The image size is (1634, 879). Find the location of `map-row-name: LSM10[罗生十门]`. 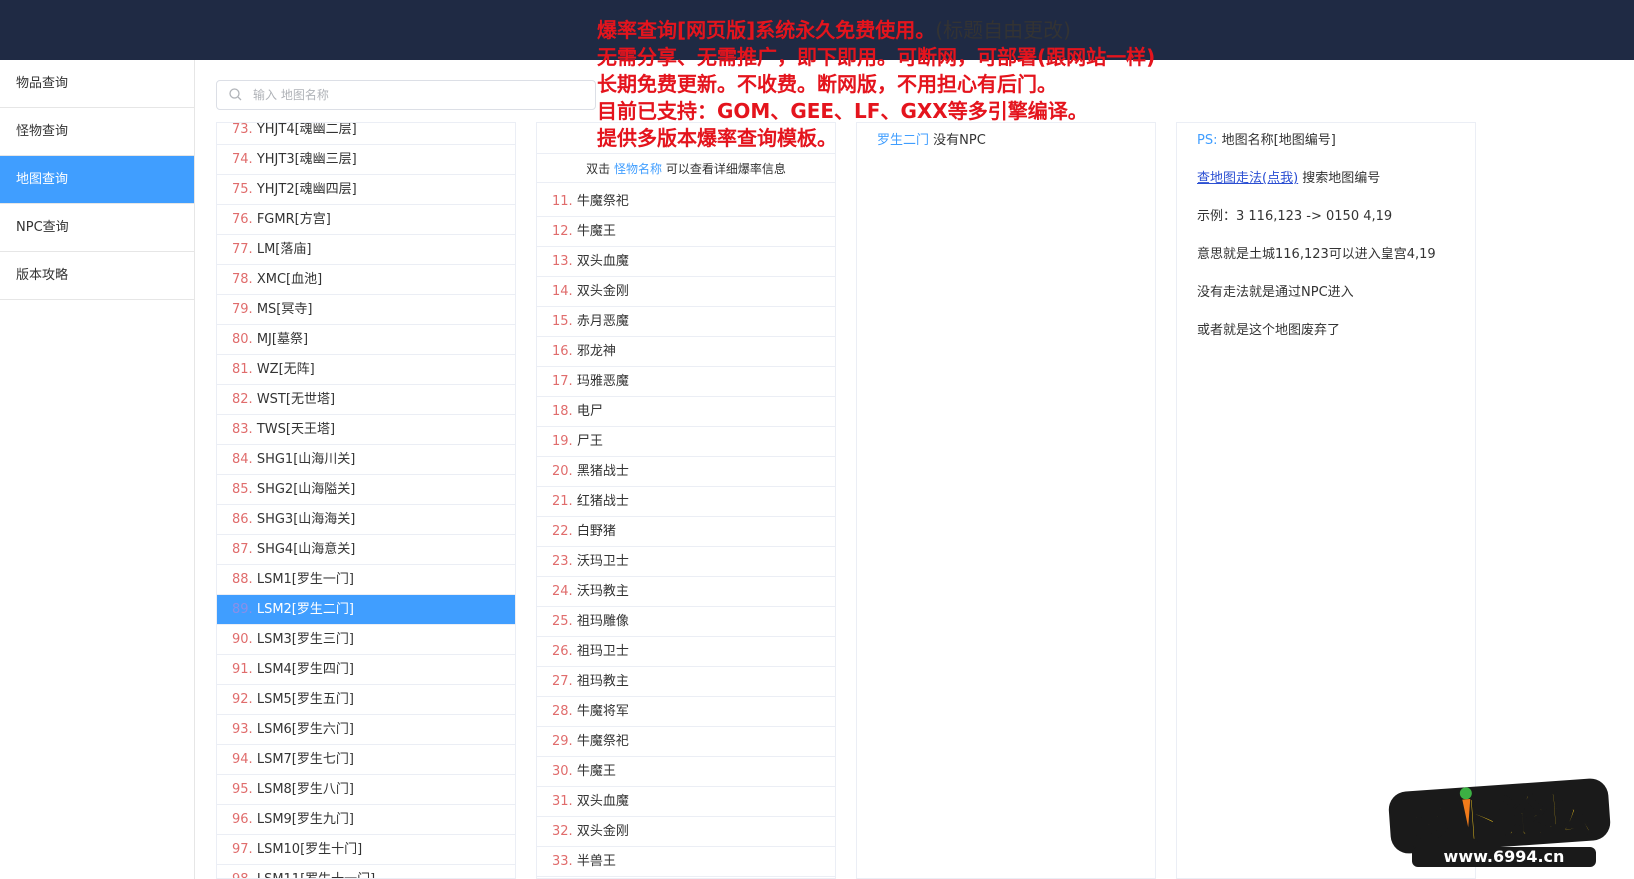

map-row-name: LSM10[罗生十门] is located at coordinates (309, 849).